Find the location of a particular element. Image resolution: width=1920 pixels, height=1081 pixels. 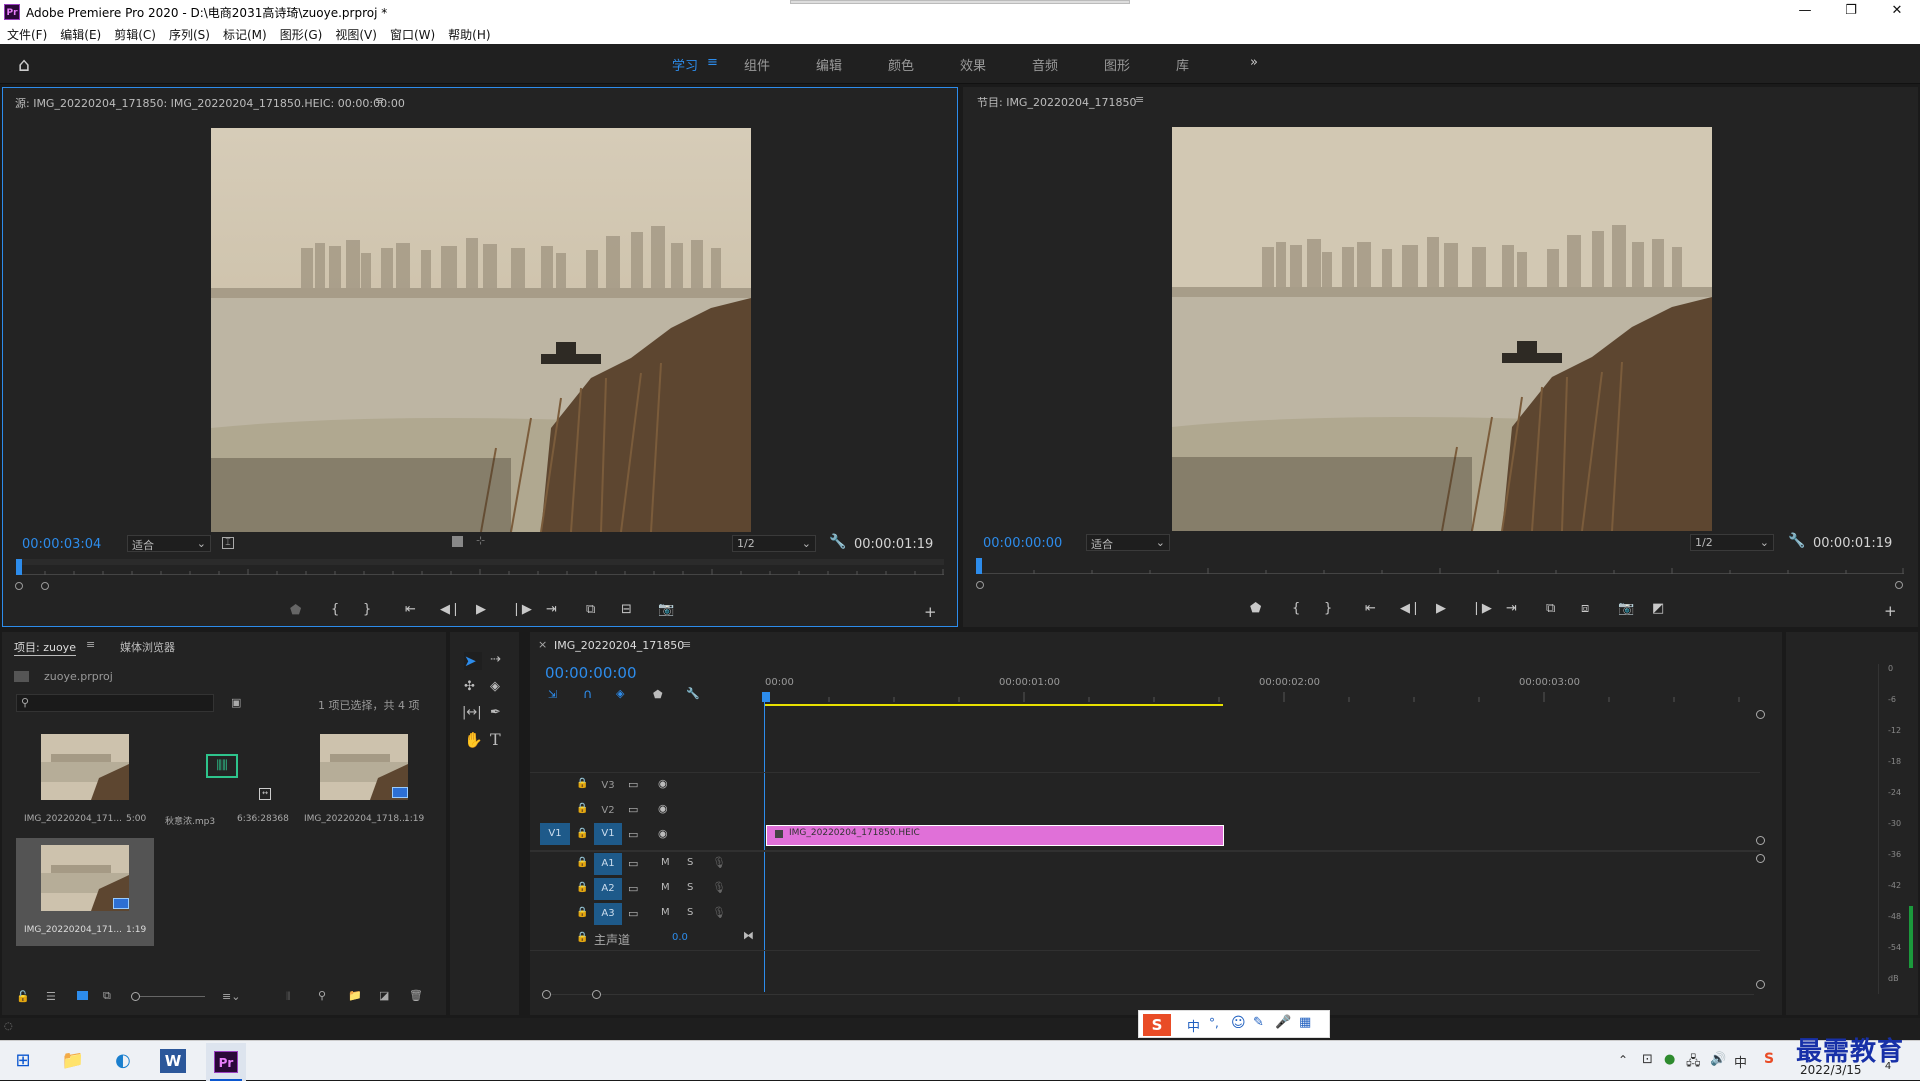

source-timecode: 00:00:03:04 is located at coordinates (61, 544).